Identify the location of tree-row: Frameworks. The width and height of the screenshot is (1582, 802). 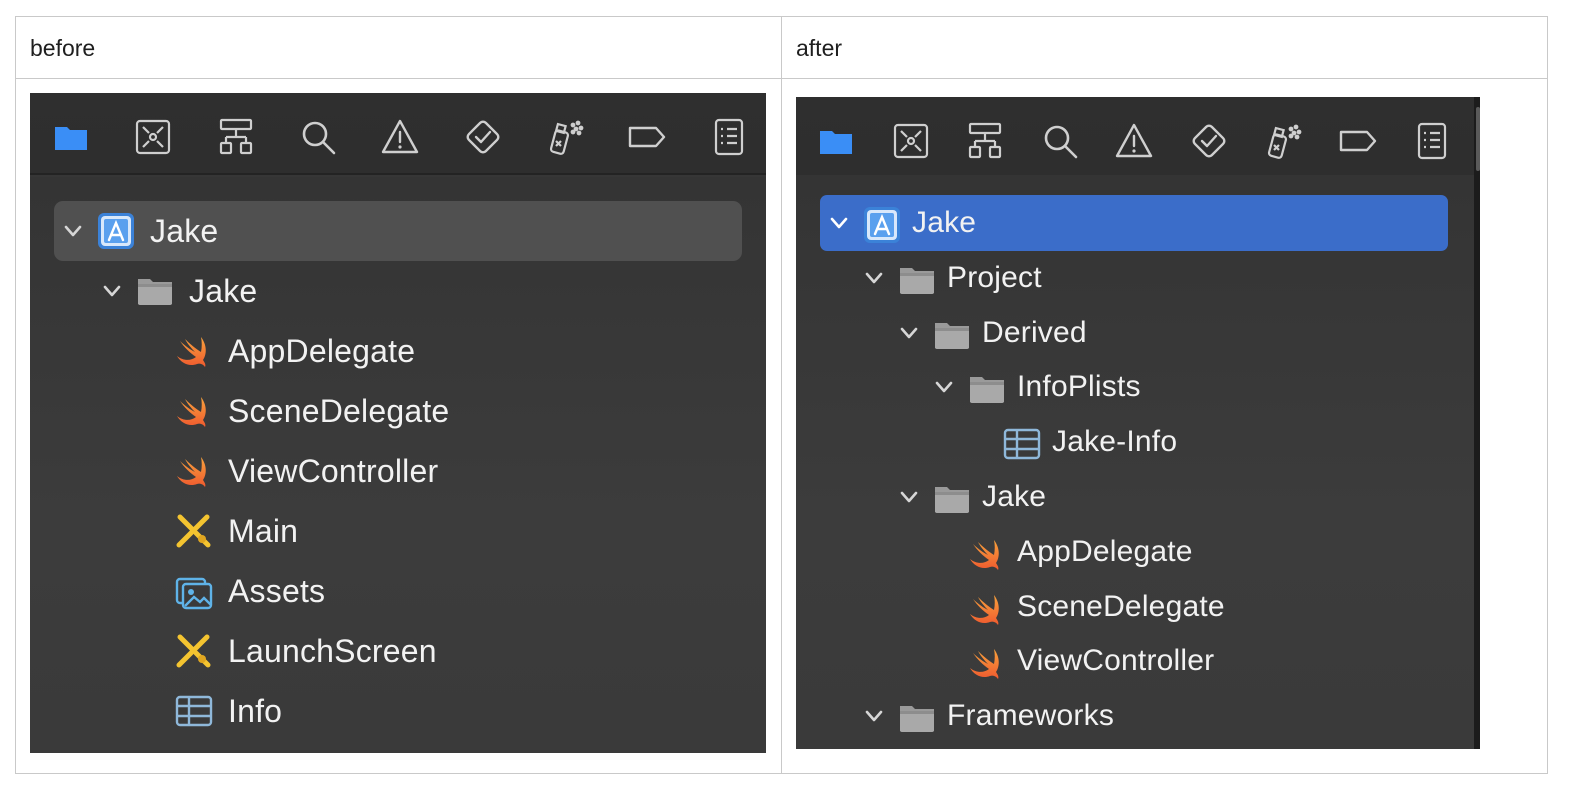
(988, 716).